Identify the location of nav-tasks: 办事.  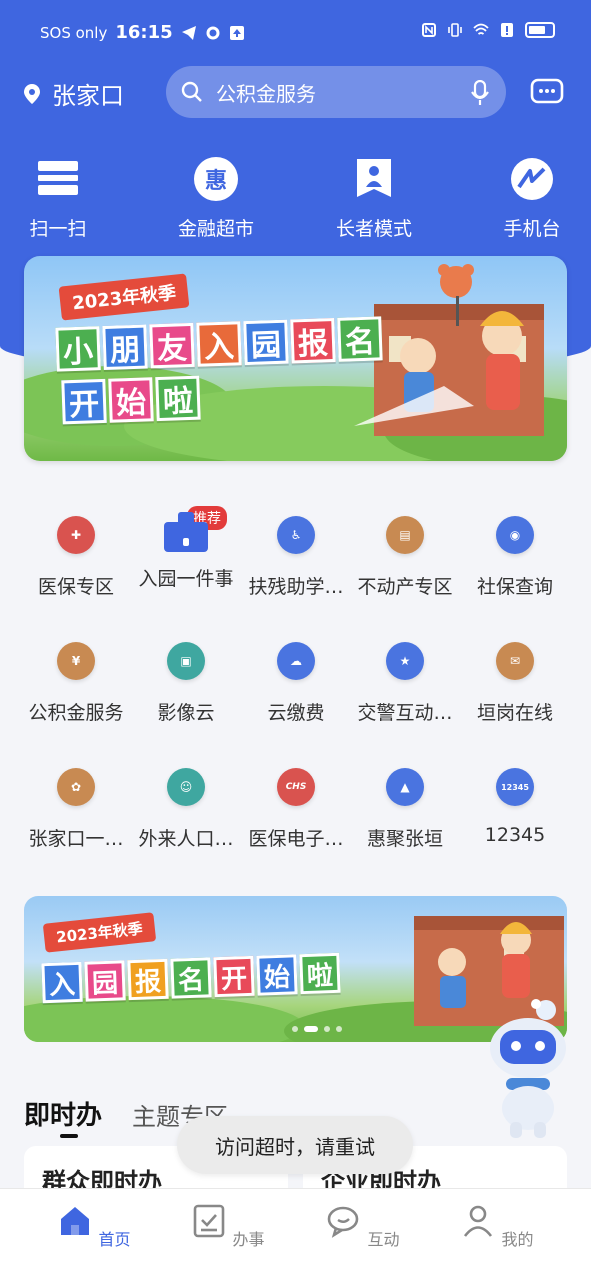
(228, 1226).